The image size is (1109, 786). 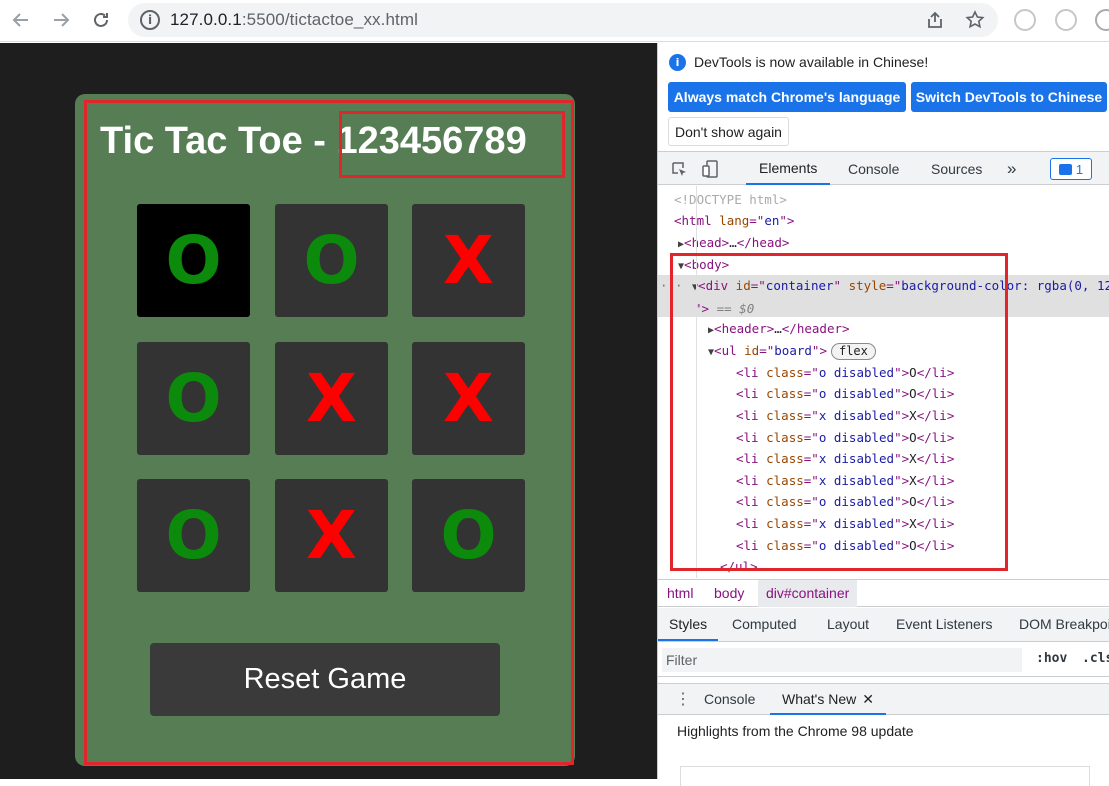 I want to click on devtools-tab-bar: Elements Console Sources » 1, so click(x=883, y=168).